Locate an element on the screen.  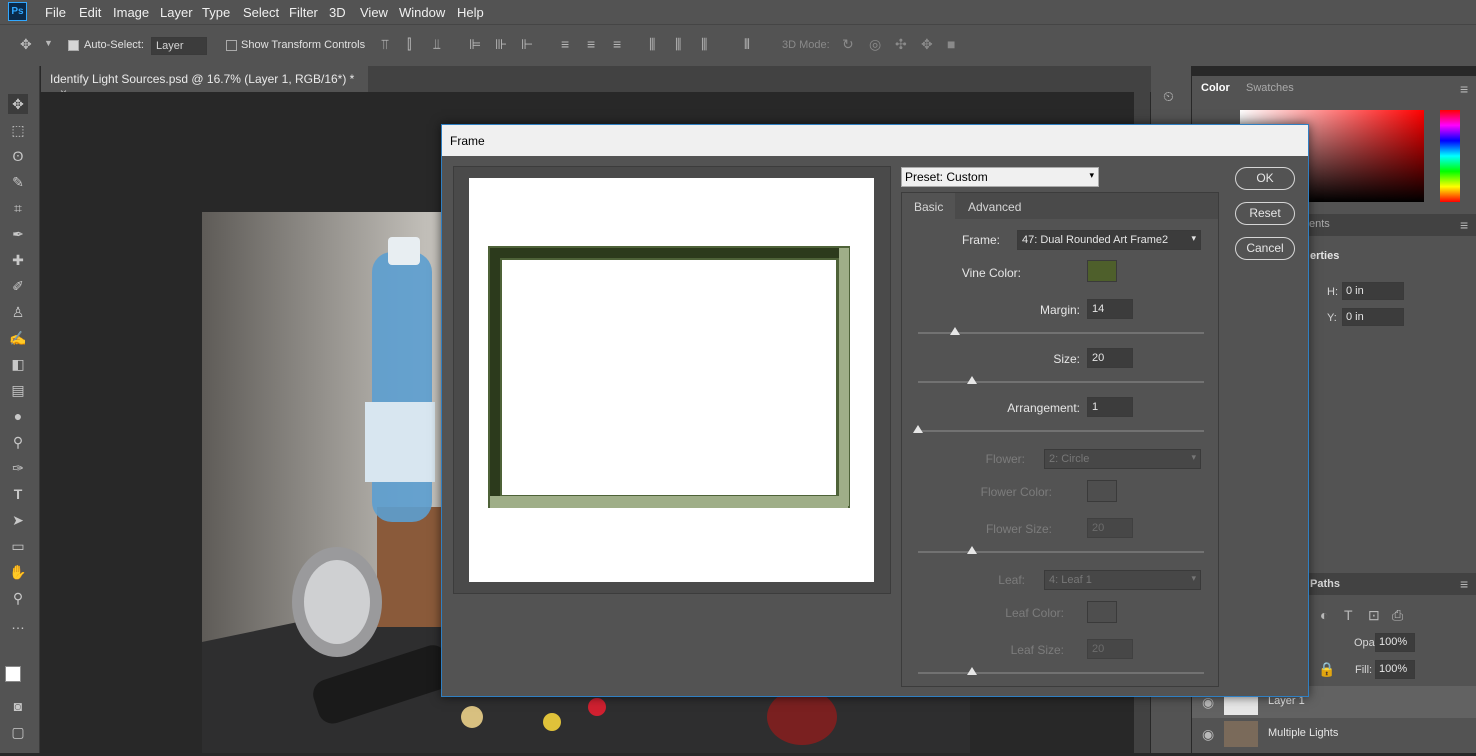
flower-size-slider-thumb is located at coordinates (972, 550).